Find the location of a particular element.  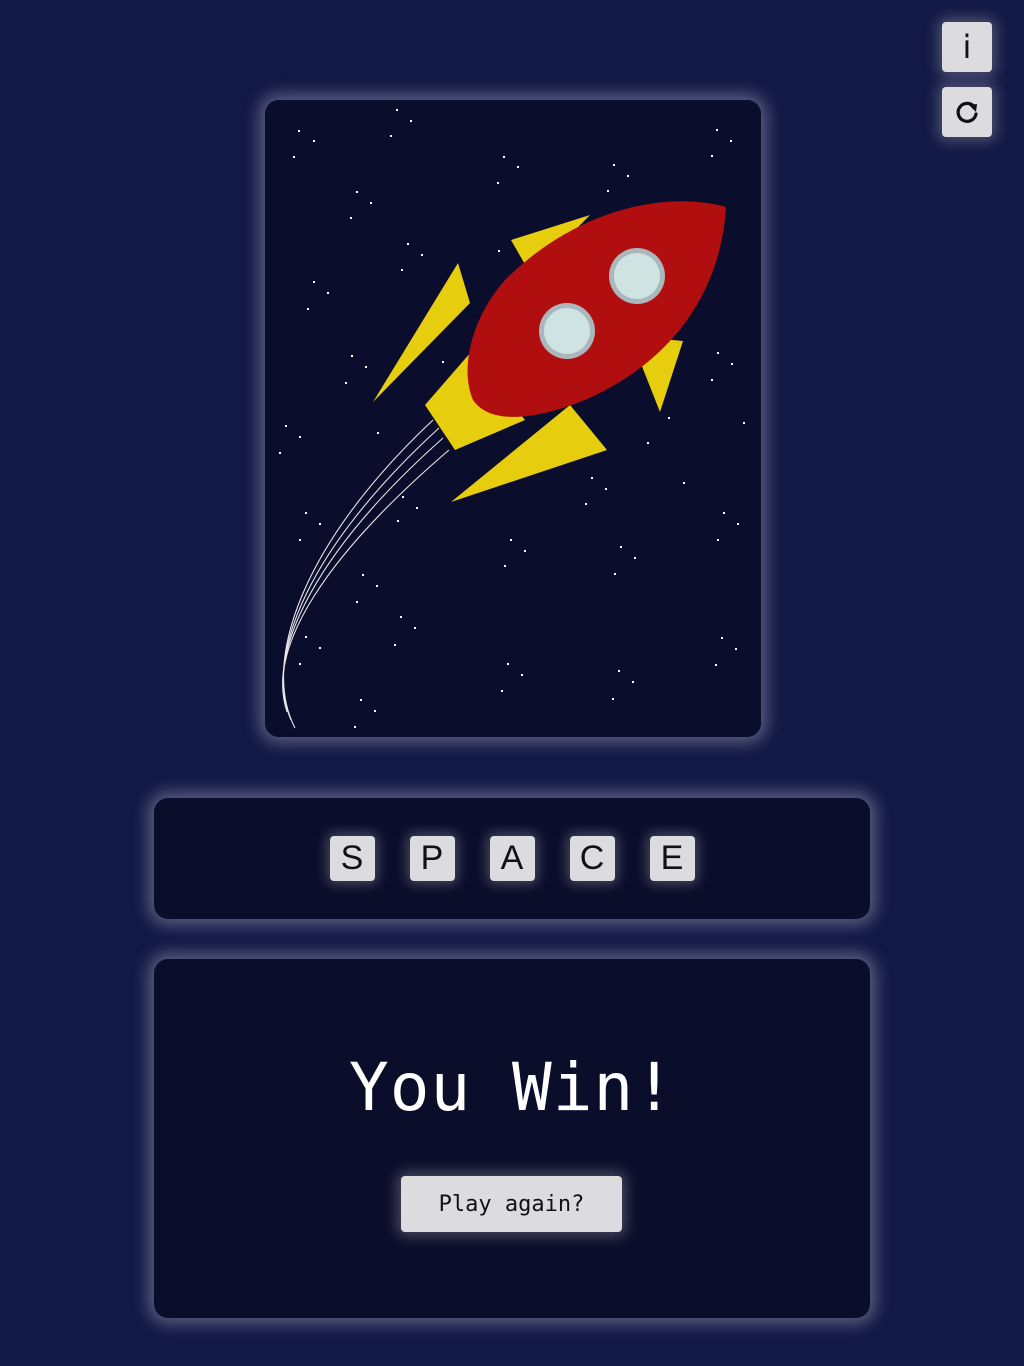

letter-tile: E is located at coordinates (672, 858).